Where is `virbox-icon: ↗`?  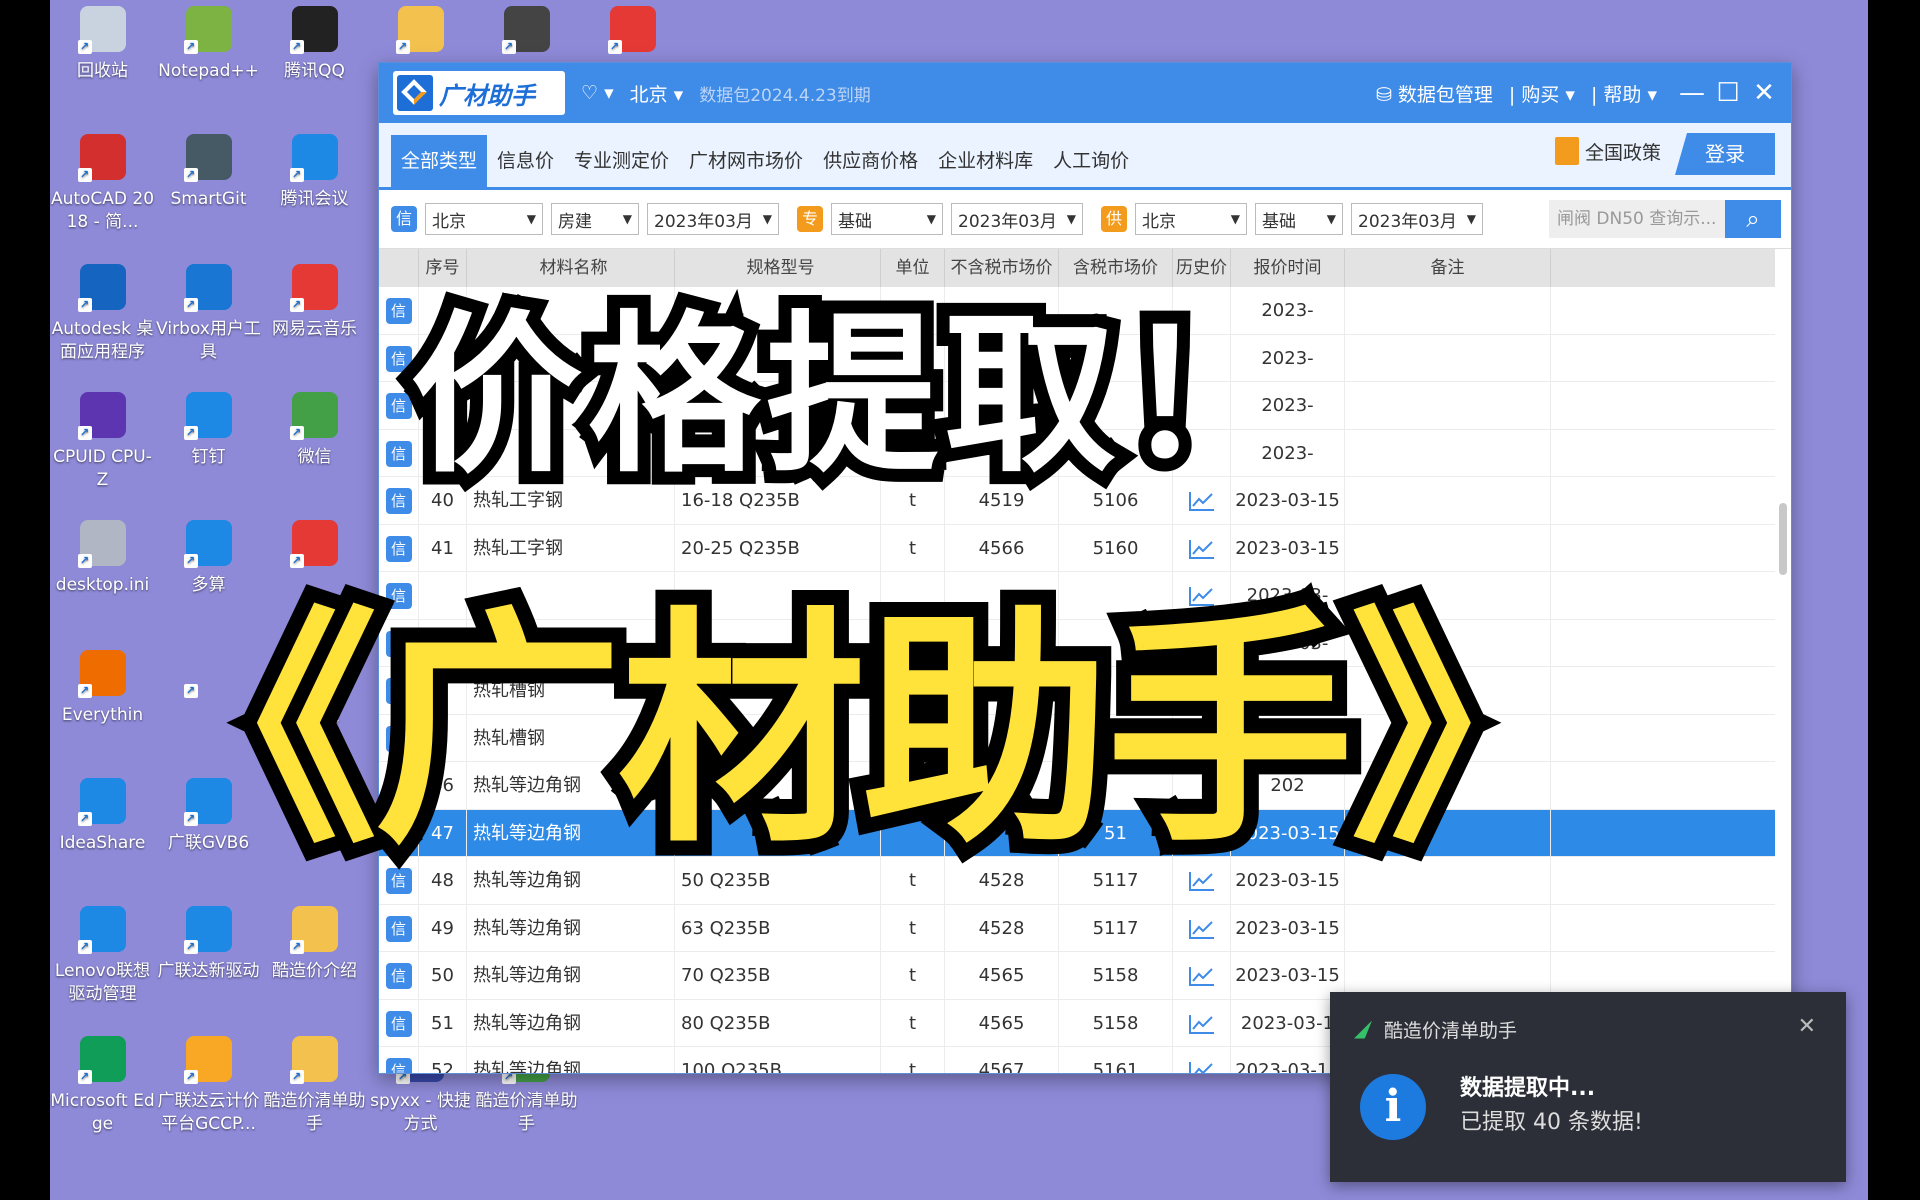
virbox-icon: ↗ is located at coordinates (207, 288).